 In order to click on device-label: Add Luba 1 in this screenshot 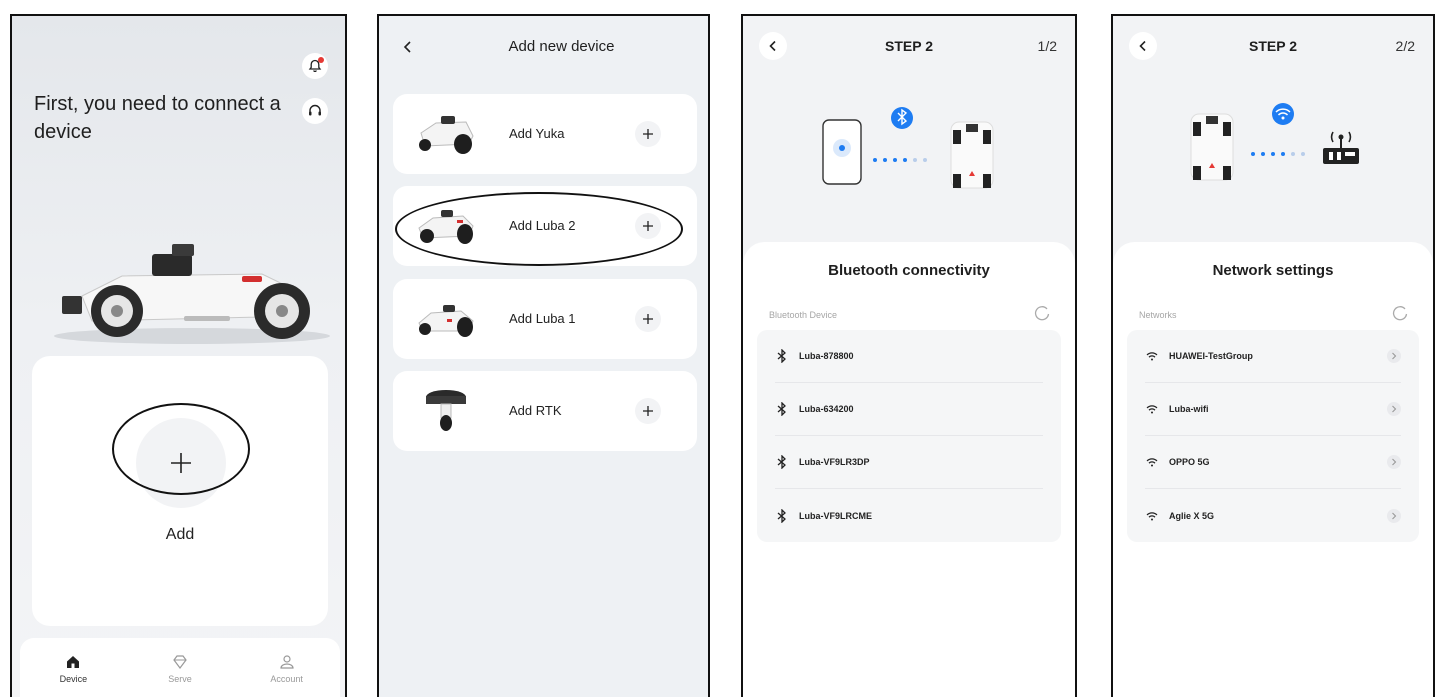, I will do `click(542, 318)`.